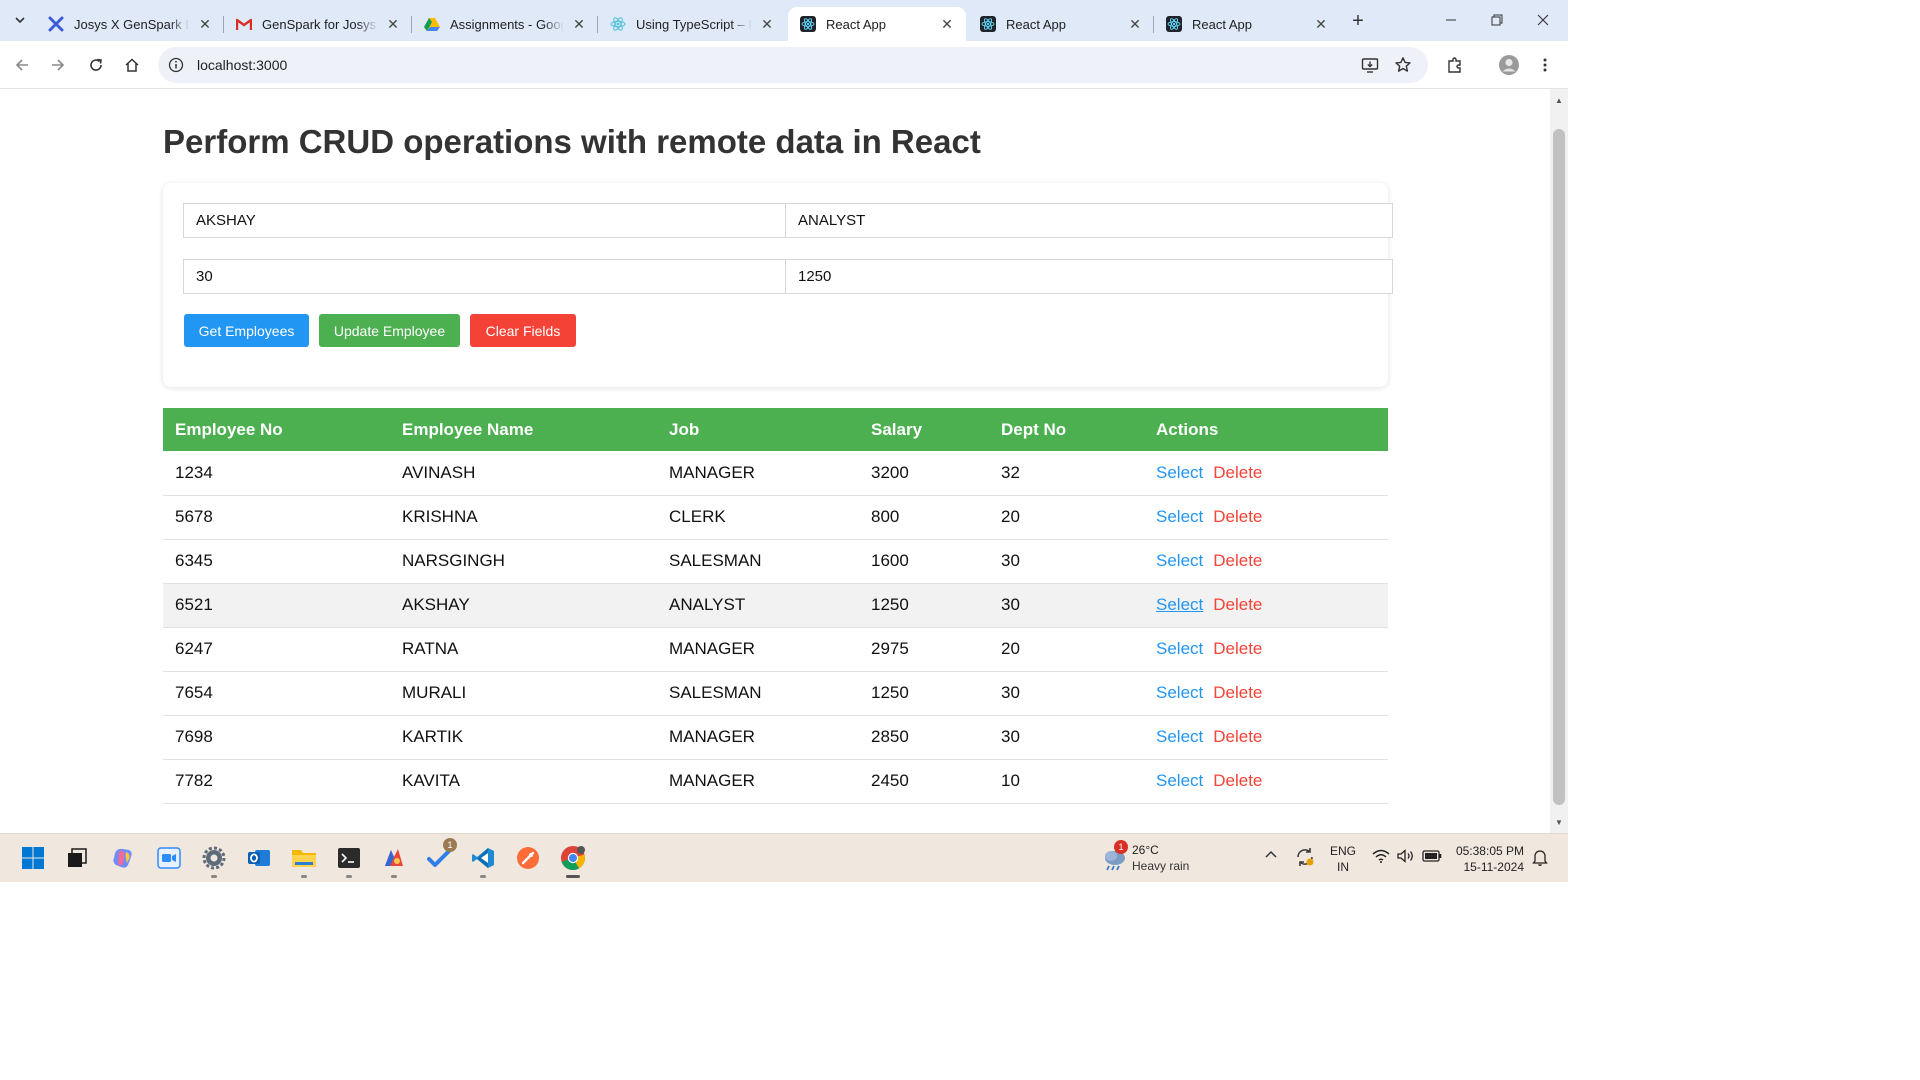  What do you see at coordinates (924, 429) in the screenshot?
I see `header-salary: Salary` at bounding box center [924, 429].